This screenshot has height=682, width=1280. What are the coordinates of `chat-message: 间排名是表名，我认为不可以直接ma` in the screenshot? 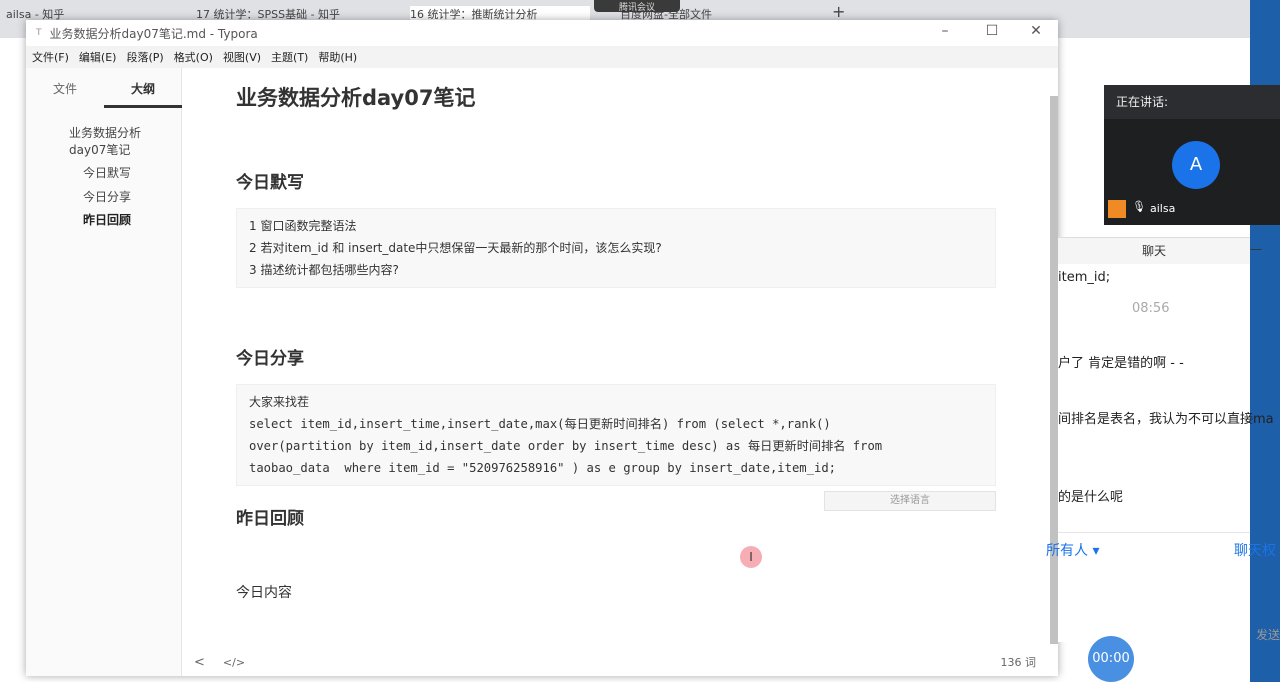 It's located at (1166, 419).